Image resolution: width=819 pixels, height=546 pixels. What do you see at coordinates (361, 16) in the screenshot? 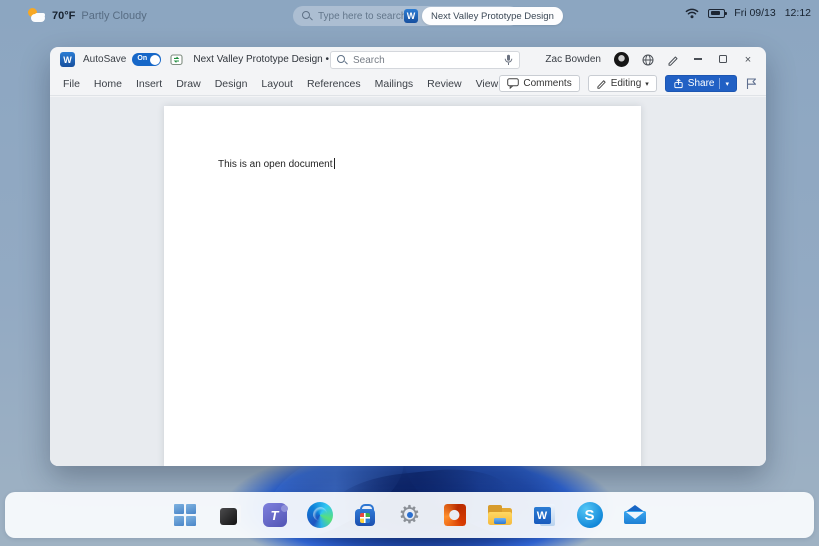
I see `taskbar-search-input` at bounding box center [361, 16].